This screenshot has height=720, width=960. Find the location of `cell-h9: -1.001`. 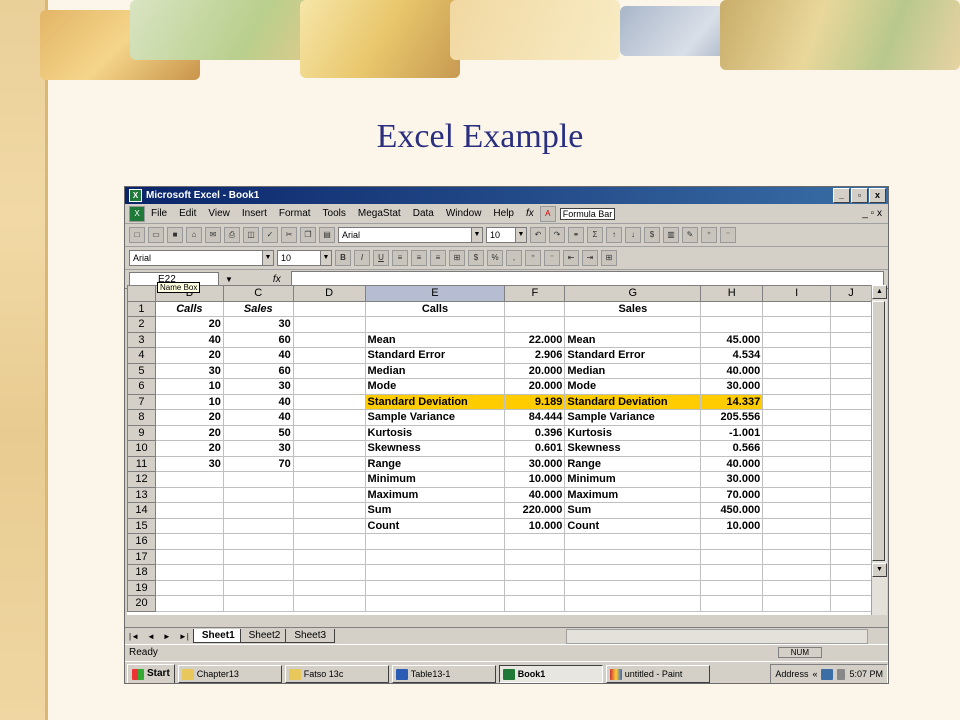

cell-h9: -1.001 is located at coordinates (732, 432).